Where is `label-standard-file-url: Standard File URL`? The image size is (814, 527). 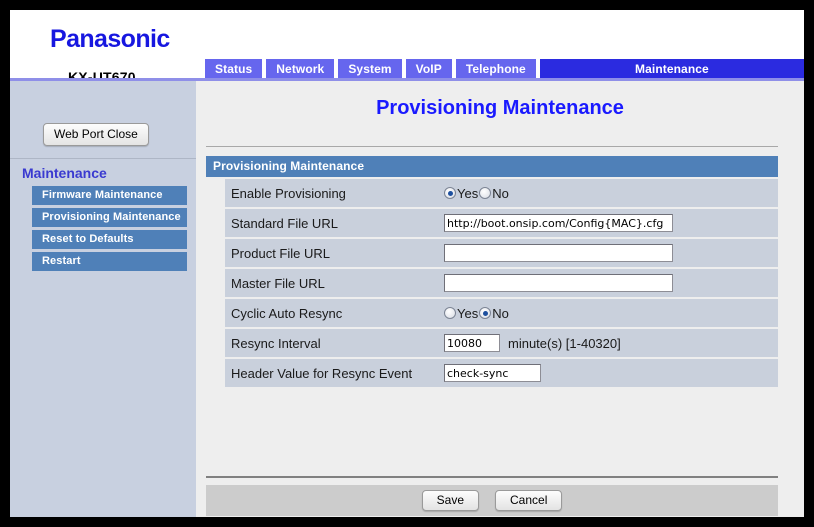 label-standard-file-url: Standard File URL is located at coordinates (284, 223).